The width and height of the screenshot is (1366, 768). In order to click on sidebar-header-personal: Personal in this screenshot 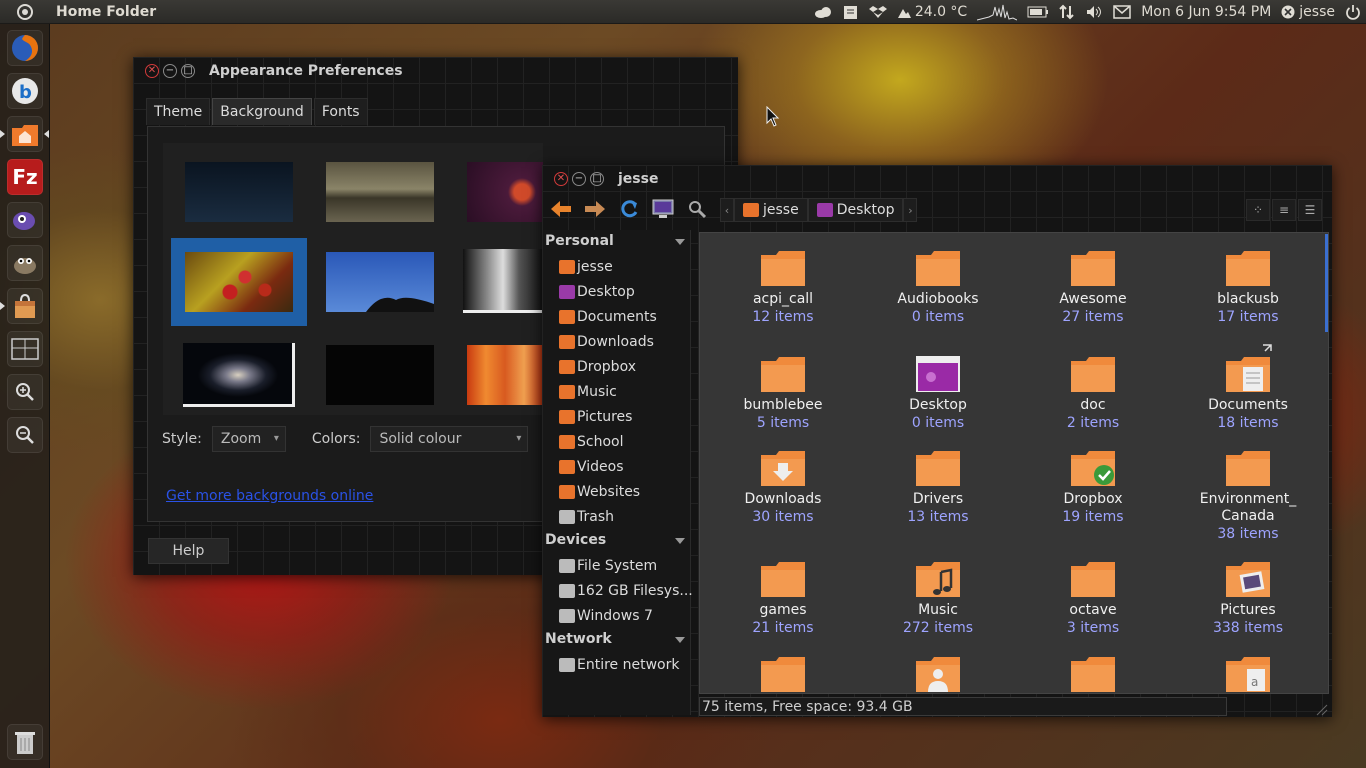, I will do `click(579, 241)`.